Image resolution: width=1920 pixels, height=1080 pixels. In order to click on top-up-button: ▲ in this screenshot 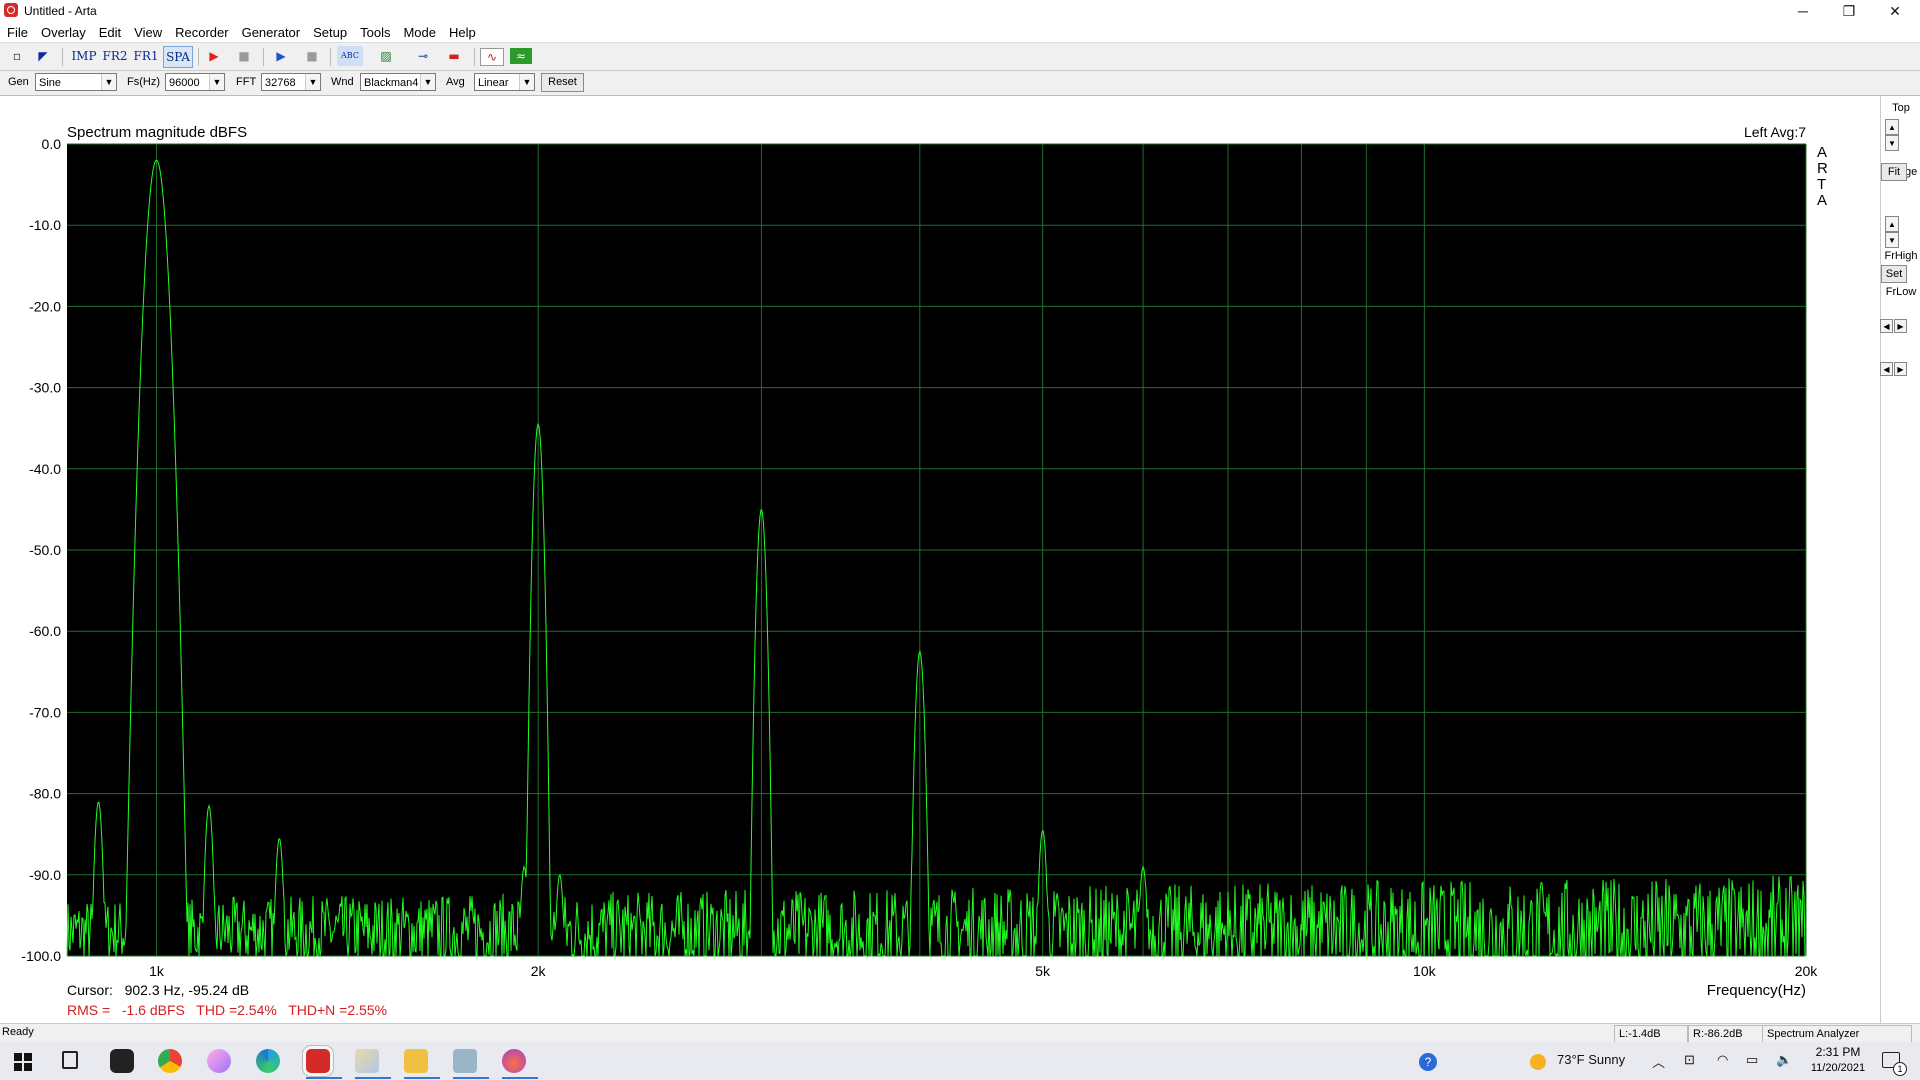, I will do `click(1892, 127)`.